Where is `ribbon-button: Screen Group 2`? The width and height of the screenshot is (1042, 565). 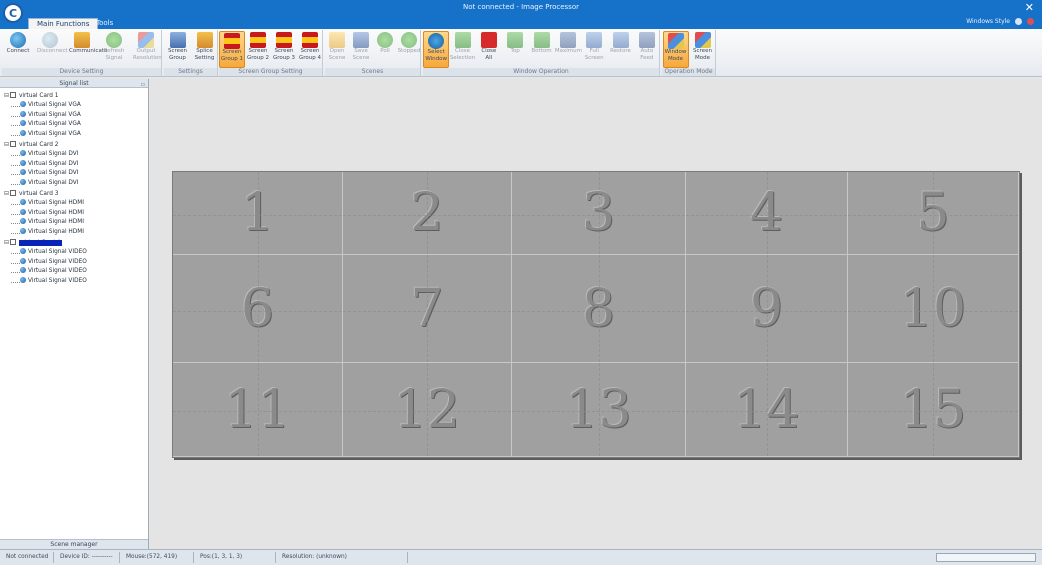
ribbon-button: Screen Group 2 is located at coordinates (258, 49).